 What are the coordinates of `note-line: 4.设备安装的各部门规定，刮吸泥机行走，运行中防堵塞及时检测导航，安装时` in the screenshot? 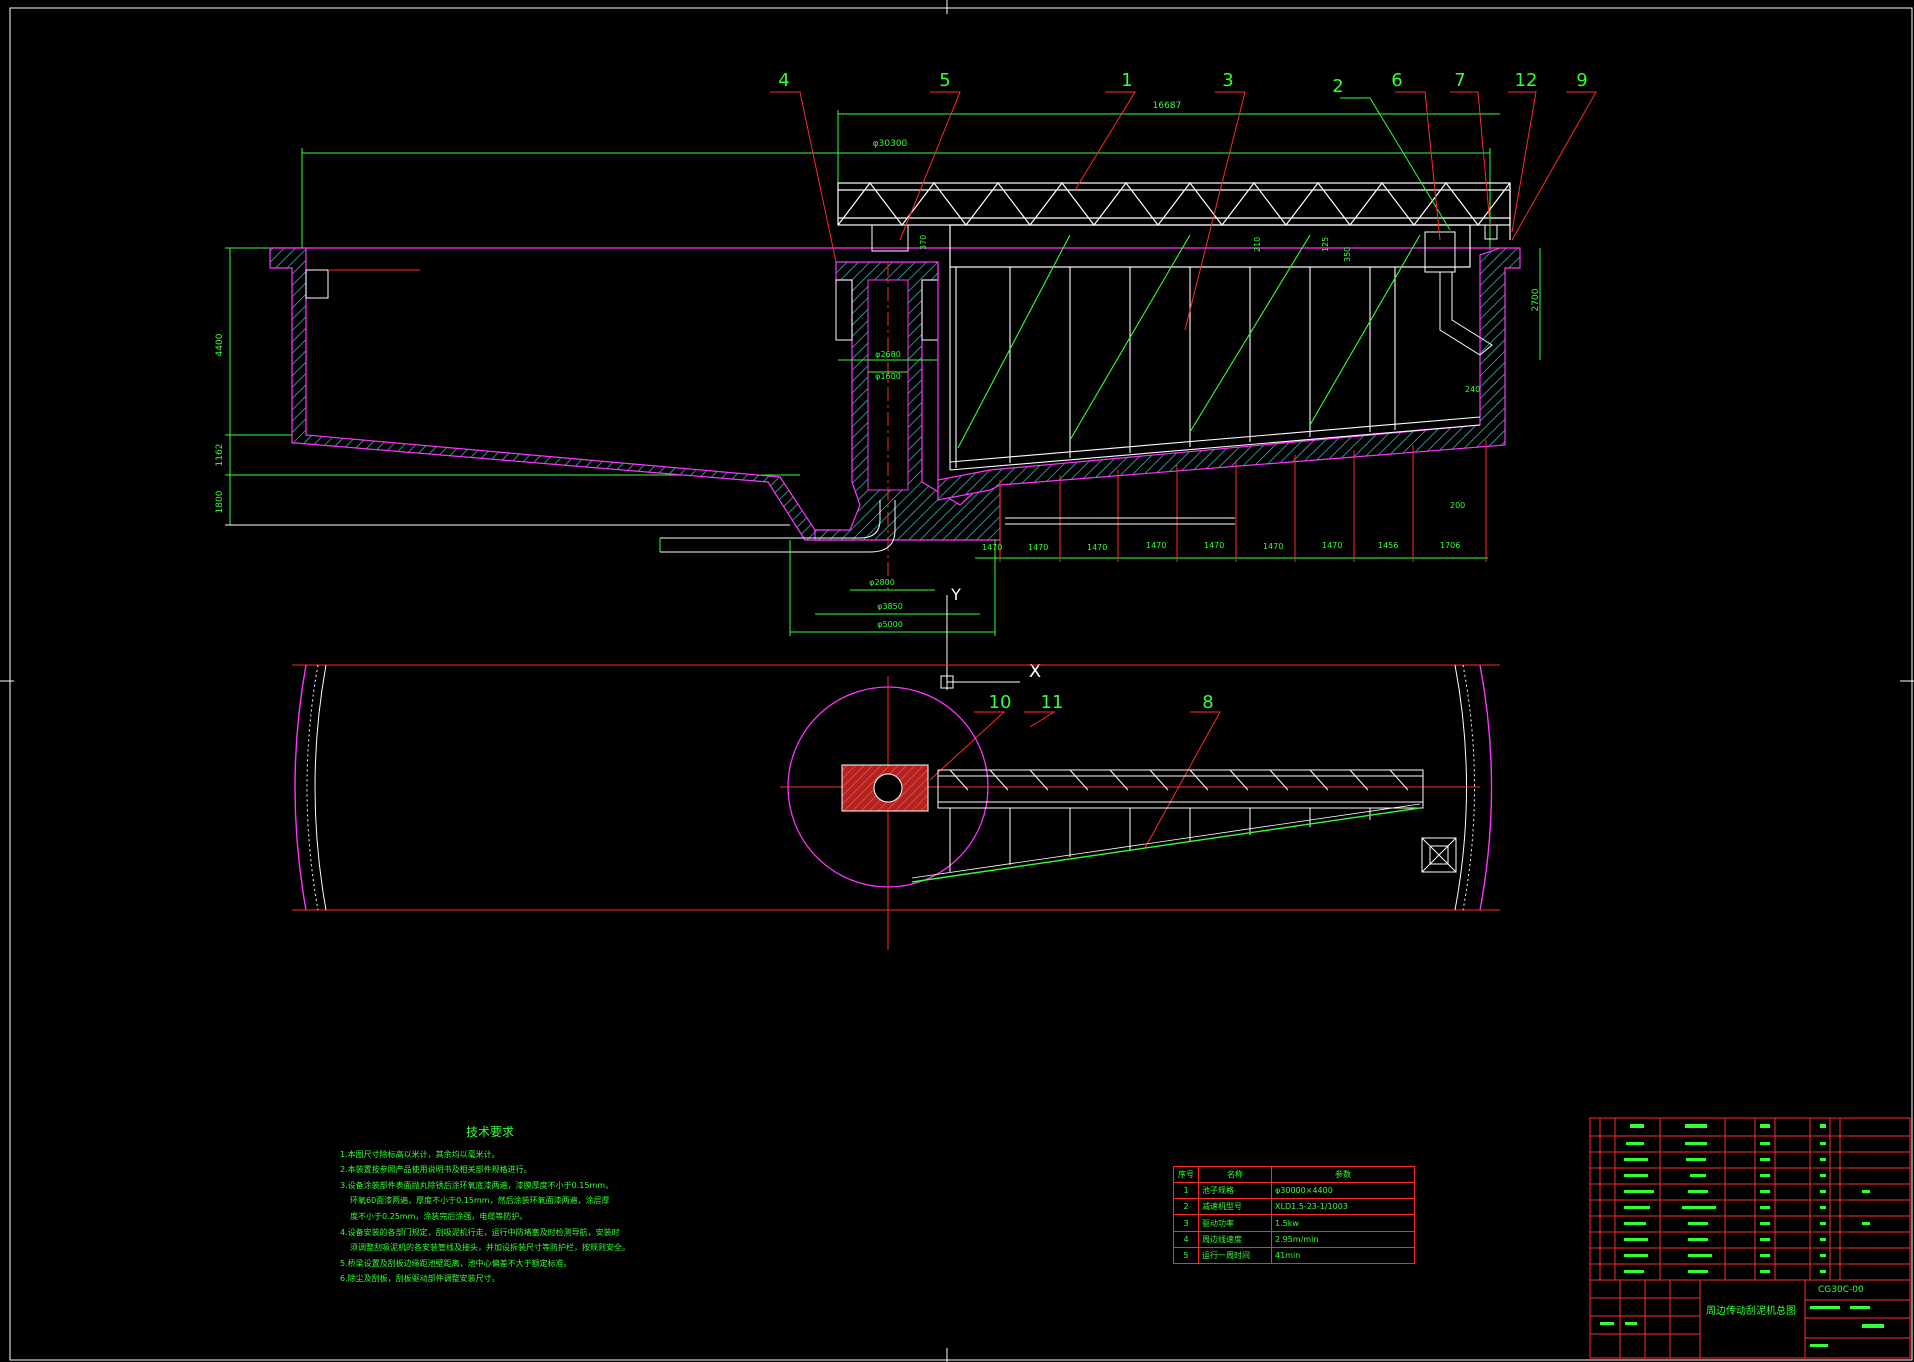 It's located at (480, 1232).